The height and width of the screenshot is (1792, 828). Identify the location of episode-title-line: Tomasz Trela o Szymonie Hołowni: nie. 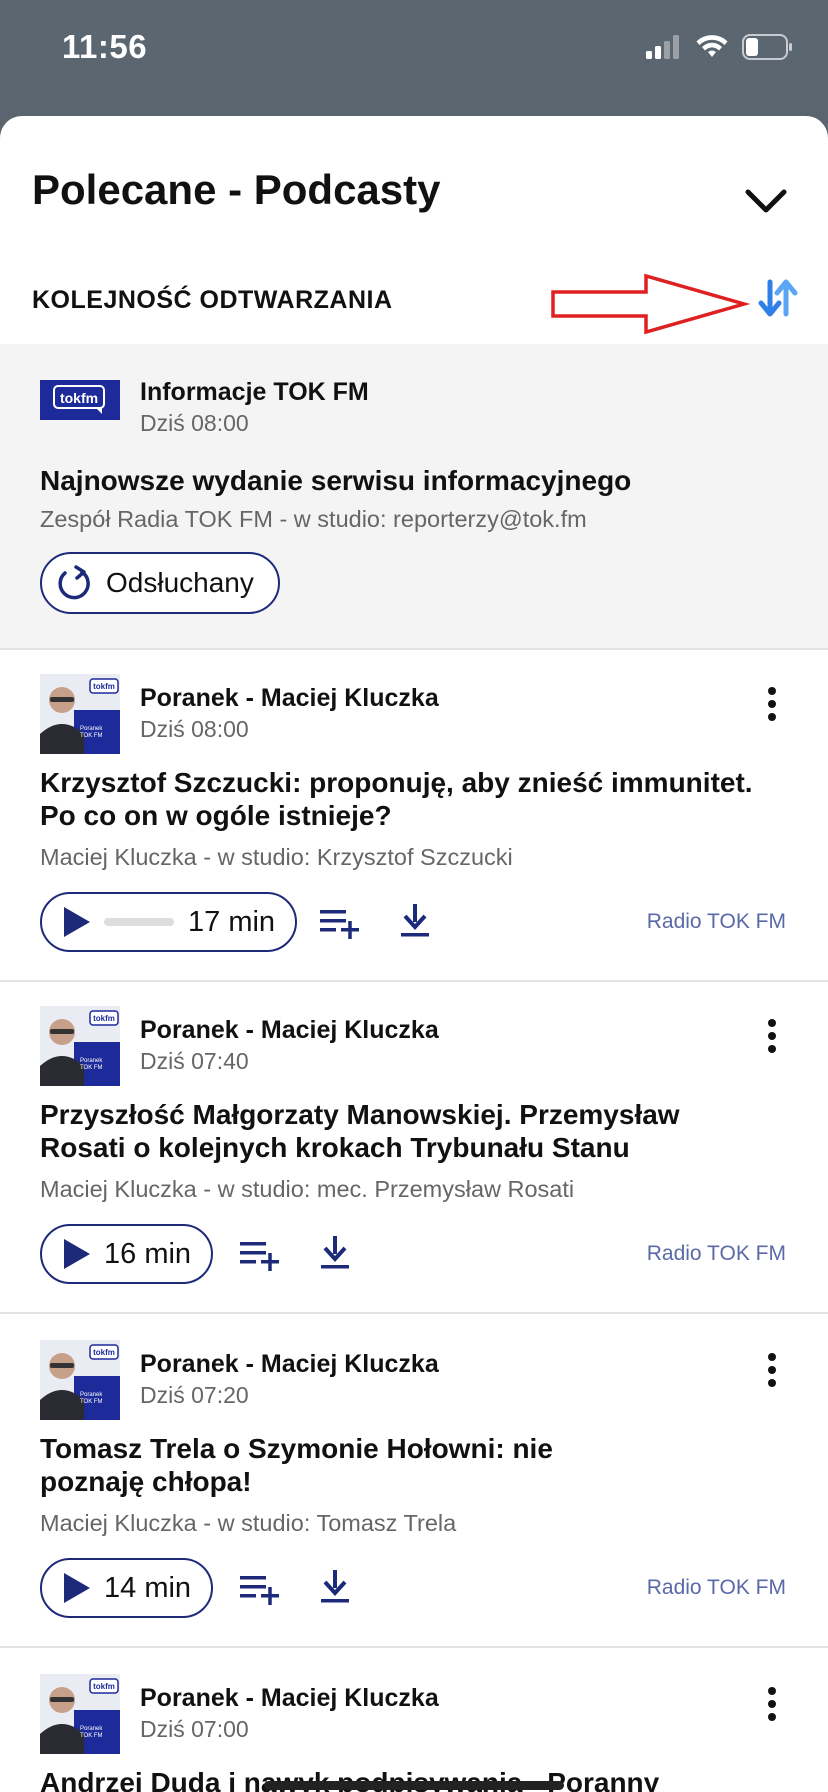
(296, 1448).